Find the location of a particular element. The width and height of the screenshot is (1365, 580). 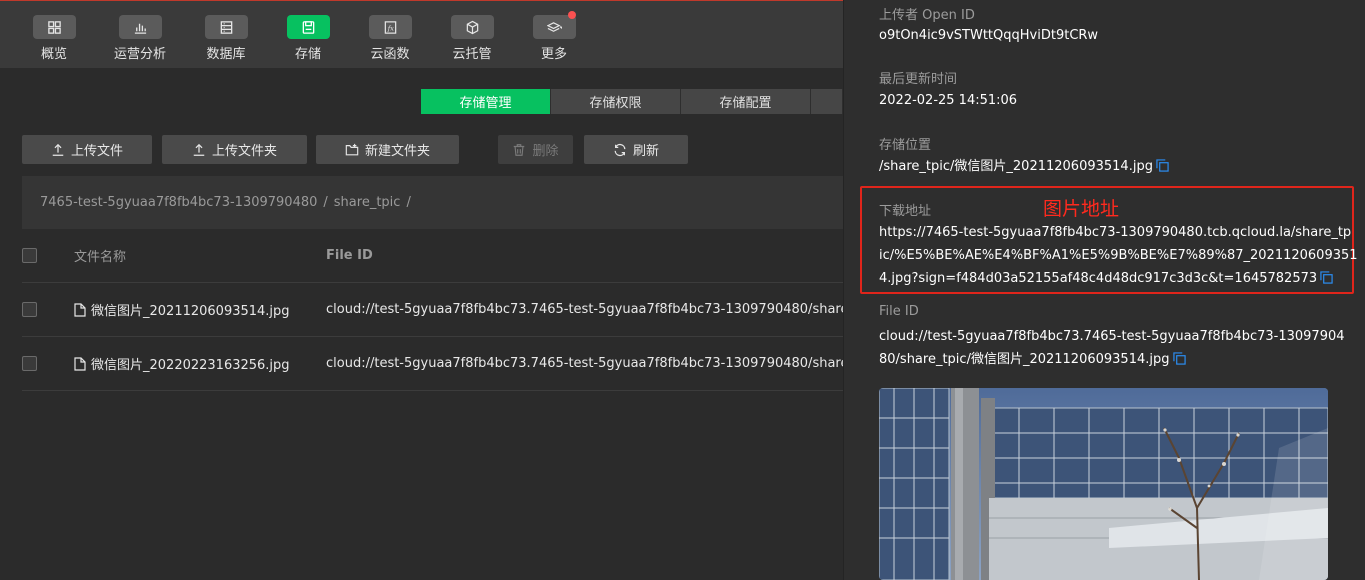

nav-item-cloud-hosting: 云托管 is located at coordinates (472, 38).